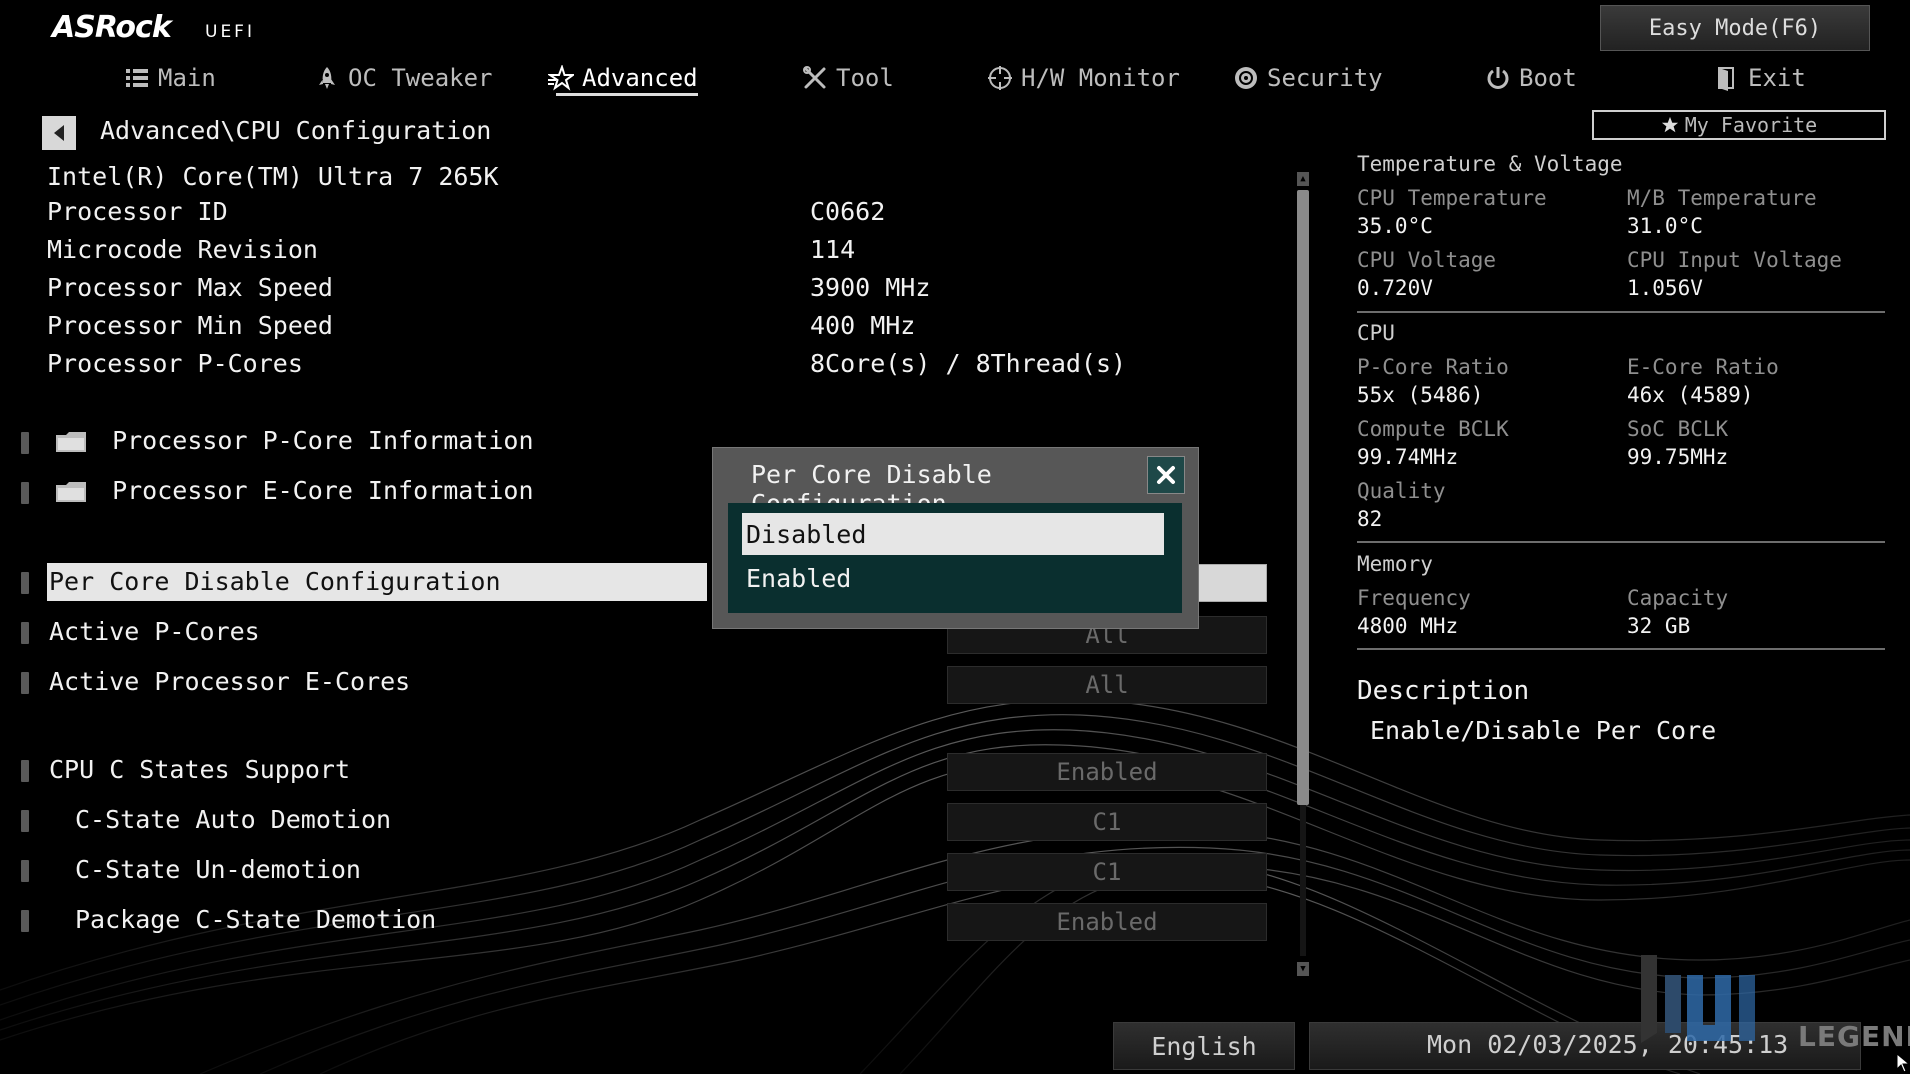 This screenshot has height=1074, width=1910. What do you see at coordinates (1408, 626) in the screenshot?
I see `freq-value: 4800 MHz` at bounding box center [1408, 626].